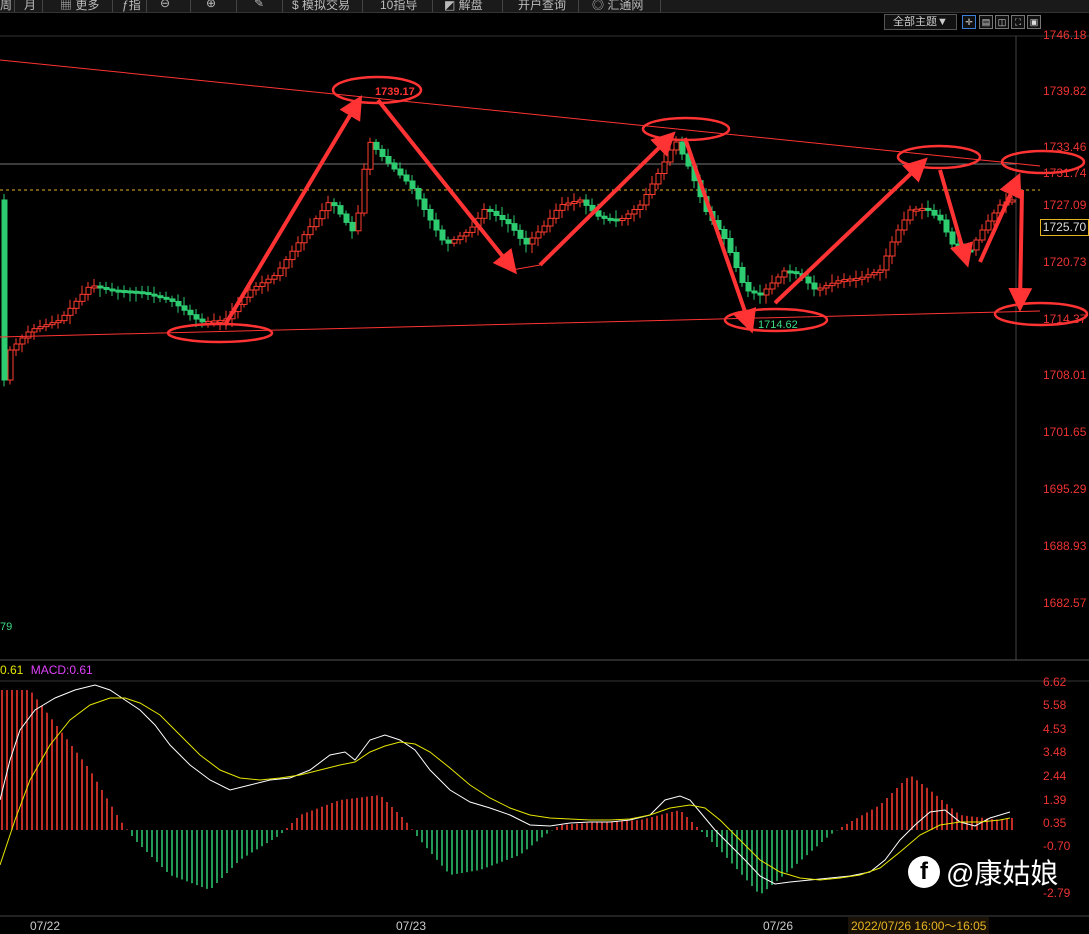 Image resolution: width=1089 pixels, height=934 pixels. Describe the element at coordinates (12, 670) in the screenshot. I see `macd-diff-value: 0.61` at that location.